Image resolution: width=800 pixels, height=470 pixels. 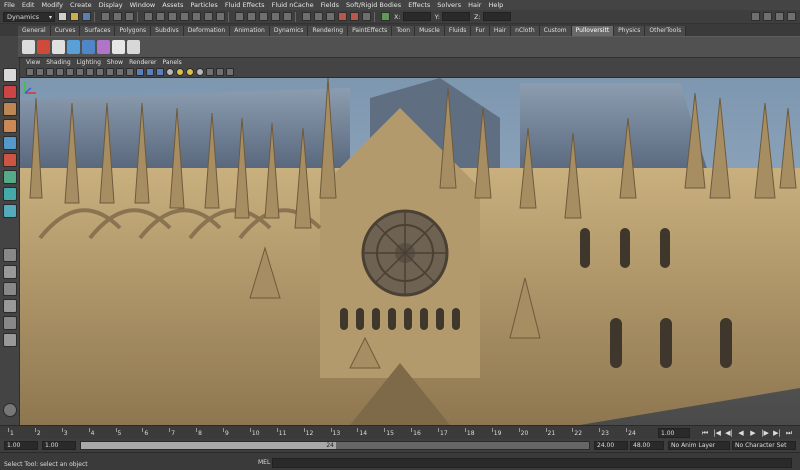 I want to click on show-hide-attribute-editor-icon, so click(x=755, y=16).